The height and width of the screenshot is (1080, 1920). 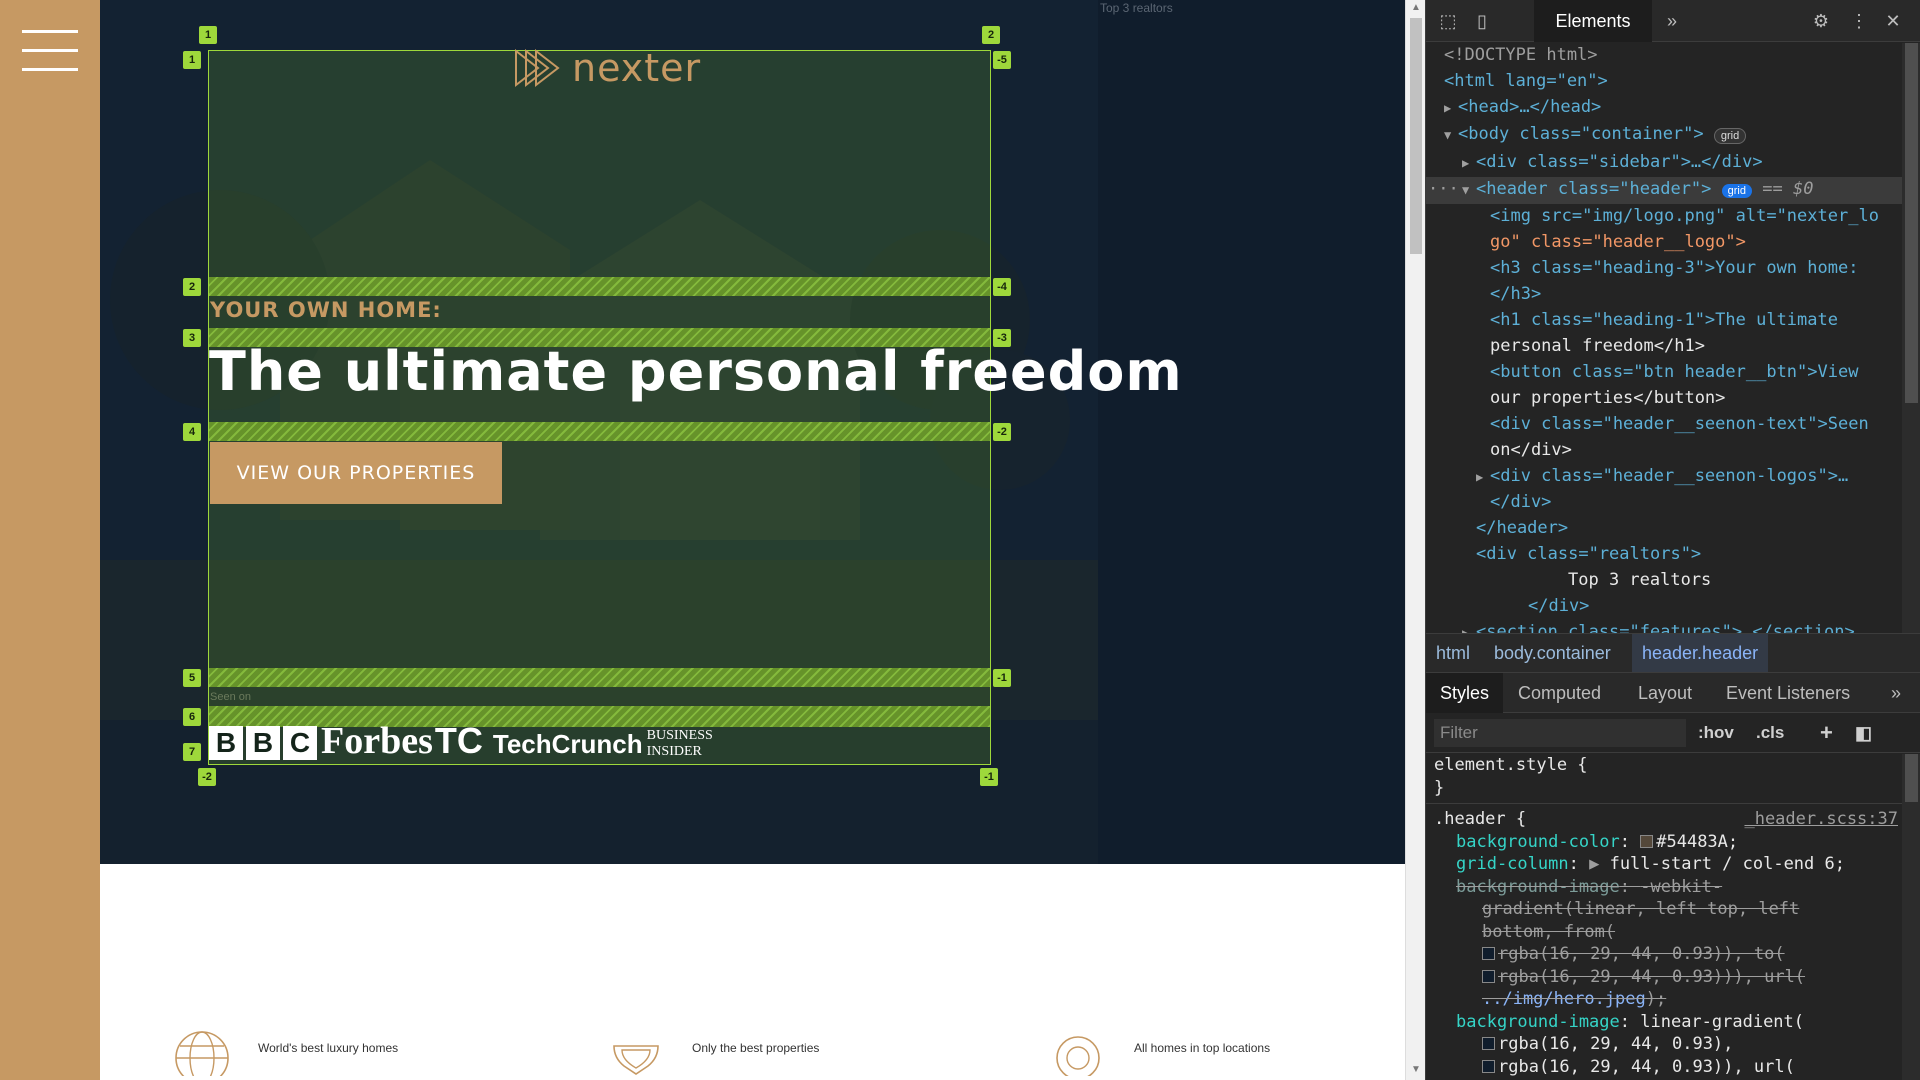 I want to click on globe-icon, so click(x=202, y=1053).